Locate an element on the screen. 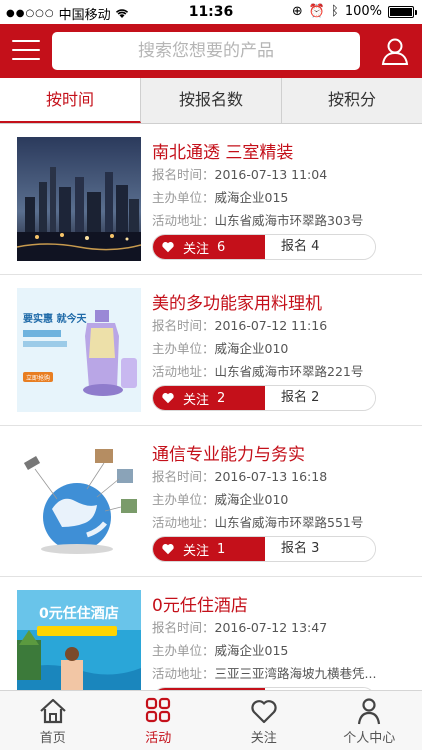 The width and height of the screenshot is (422, 750). sort-tabs: 按时间 按报名数 按积分 is located at coordinates (211, 101).